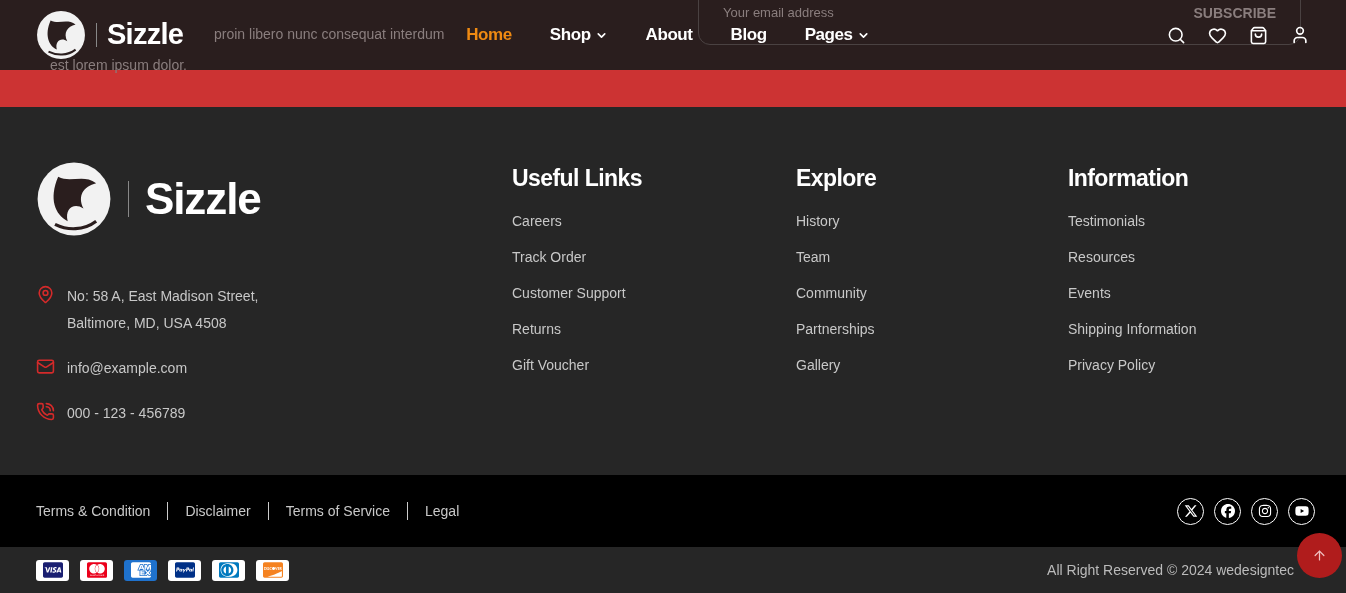 The width and height of the screenshot is (1346, 593). I want to click on footer-link: Track Order, so click(654, 257).